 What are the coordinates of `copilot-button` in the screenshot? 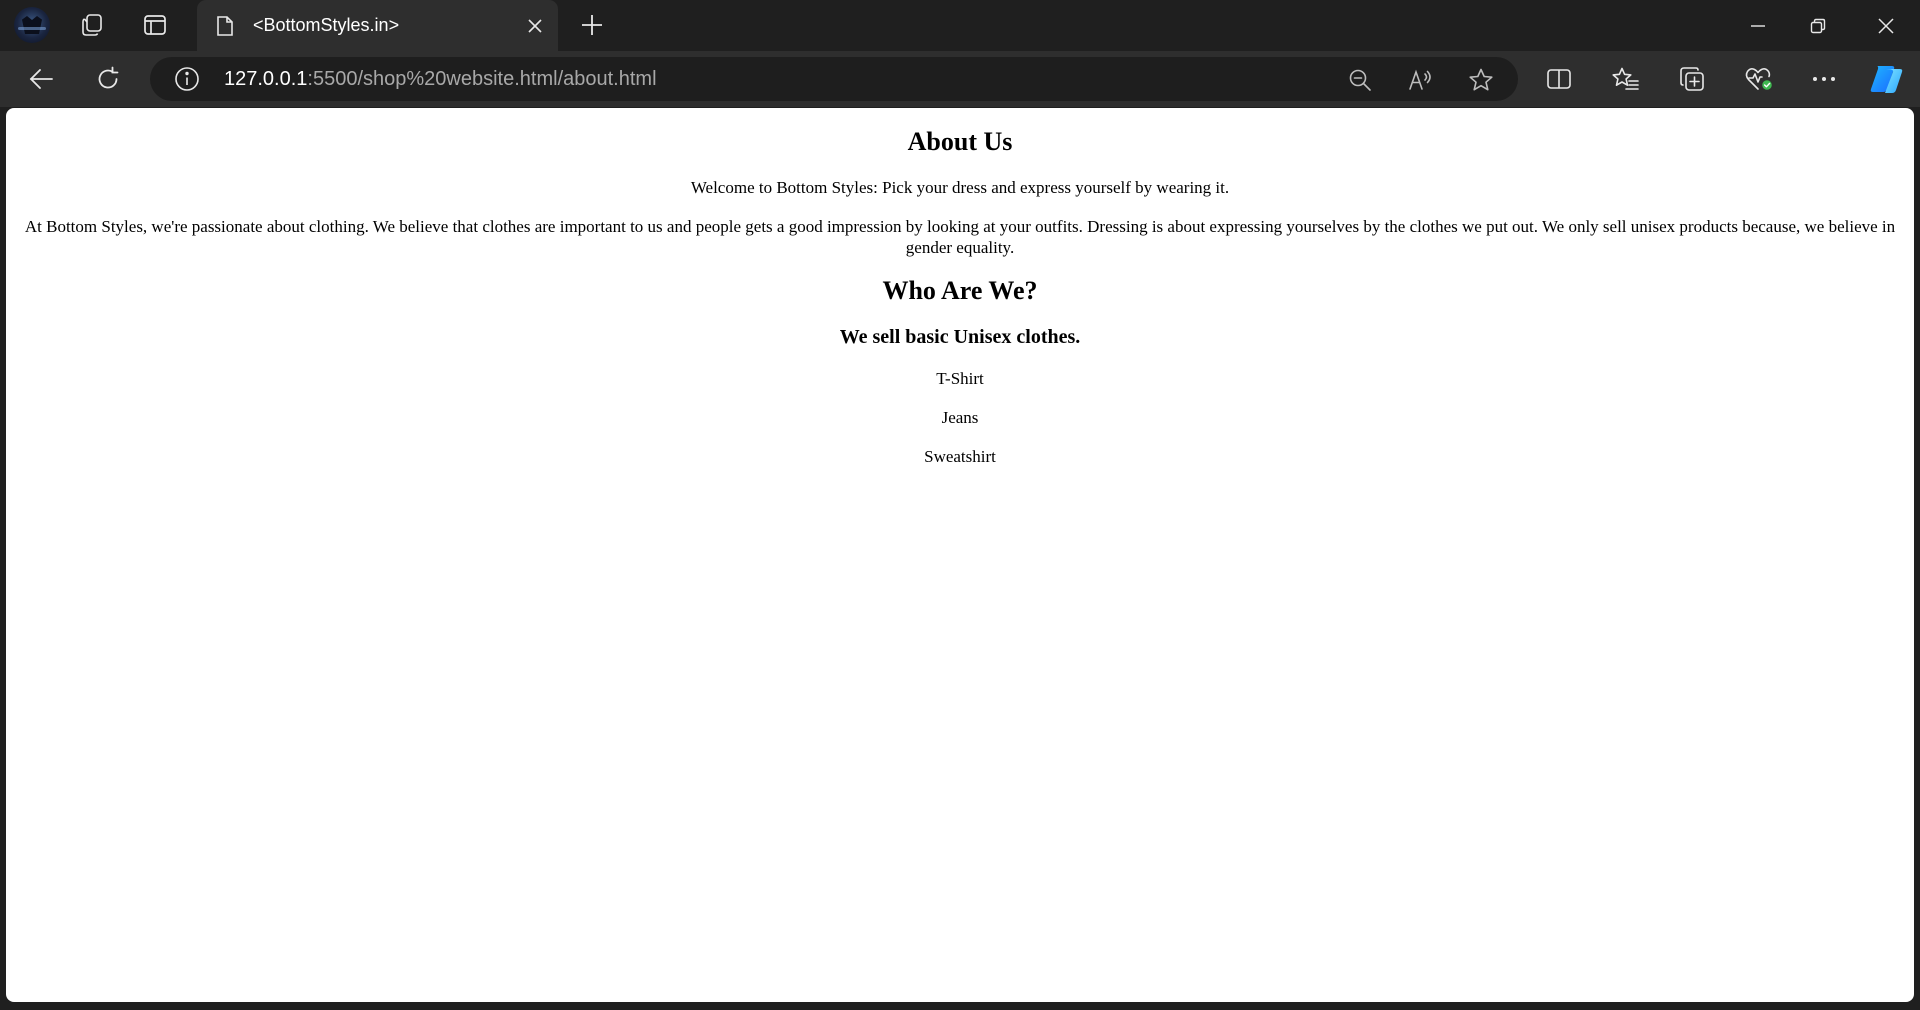 It's located at (1887, 79).